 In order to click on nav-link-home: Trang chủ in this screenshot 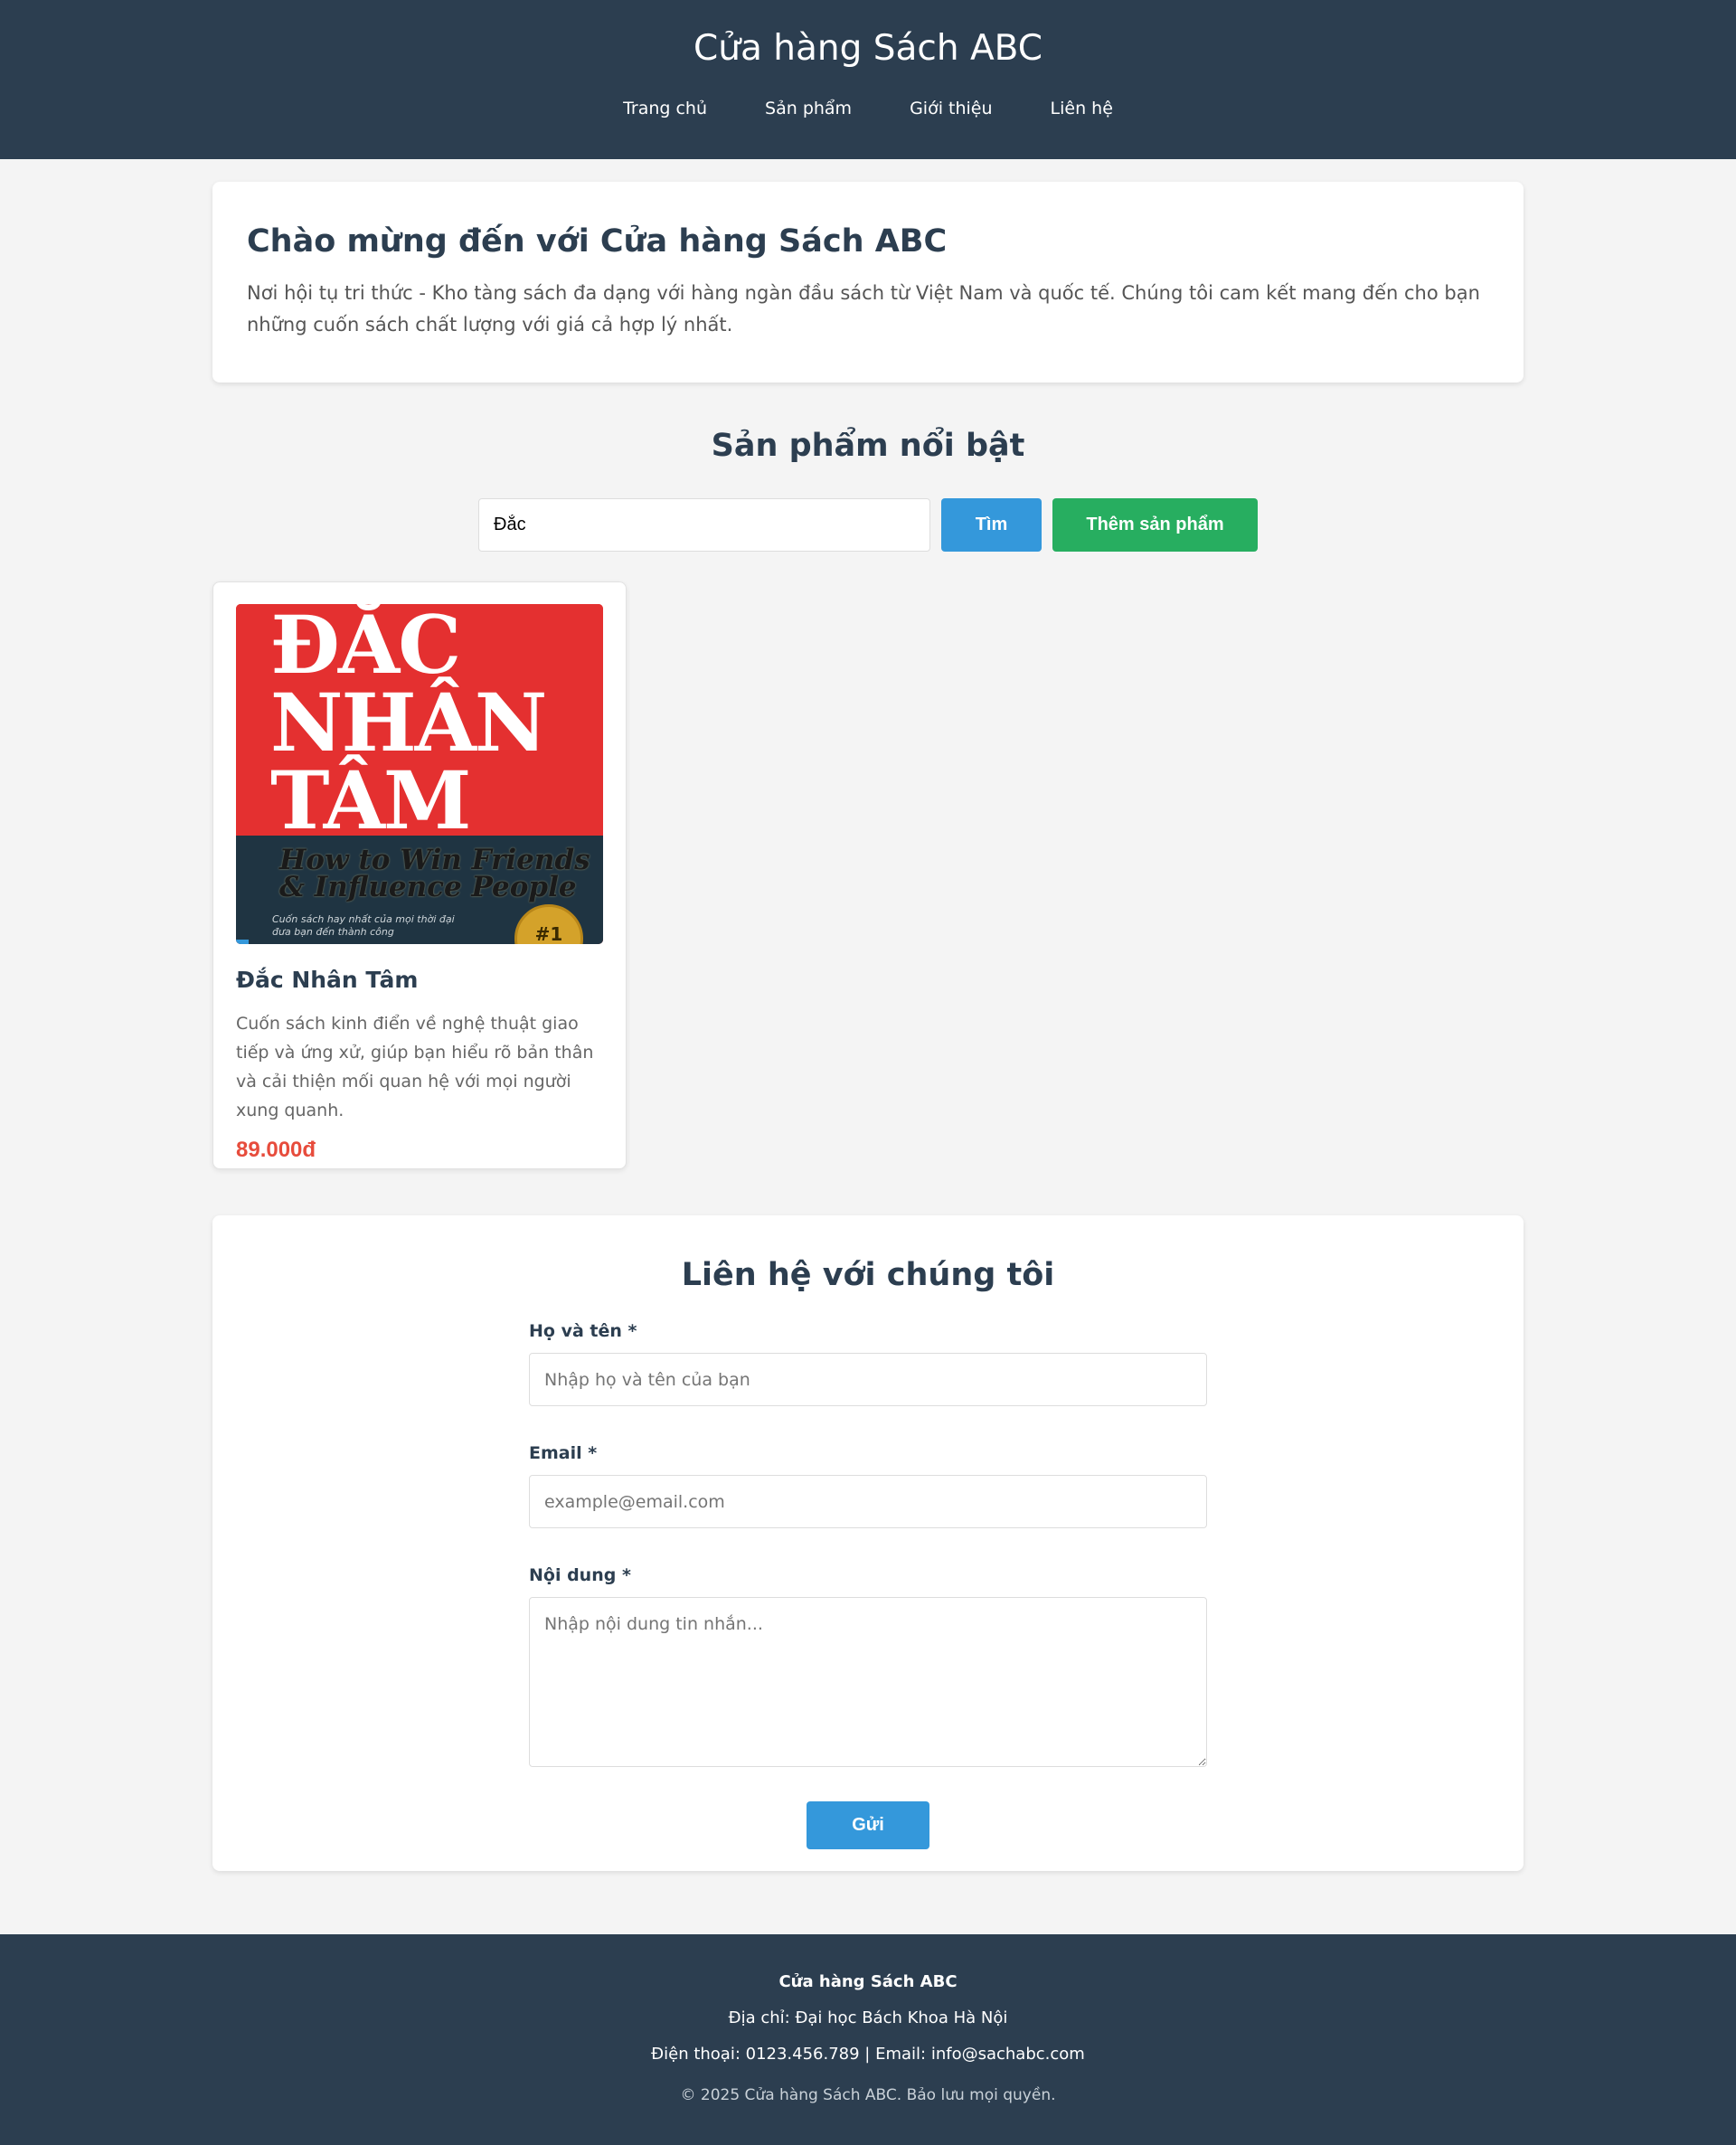, I will do `click(665, 108)`.